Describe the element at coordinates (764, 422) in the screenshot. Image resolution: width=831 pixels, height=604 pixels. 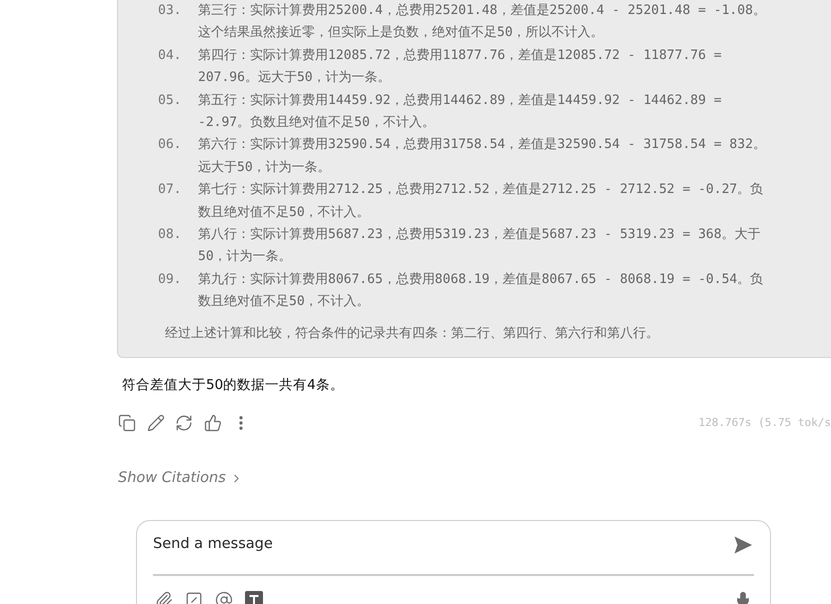
I see `generation-time-text: 128.767s (5.75 tok/s` at that location.